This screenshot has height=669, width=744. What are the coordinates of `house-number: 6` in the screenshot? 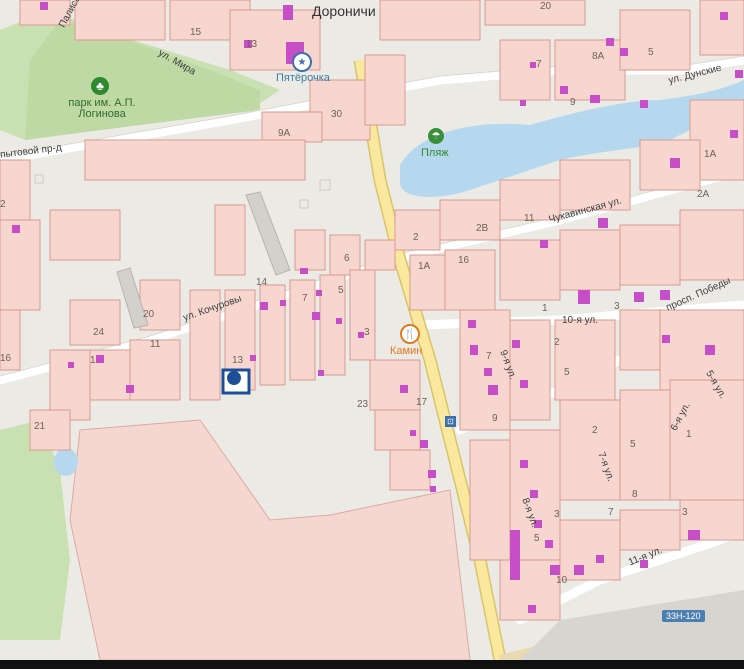 It's located at (347, 258).